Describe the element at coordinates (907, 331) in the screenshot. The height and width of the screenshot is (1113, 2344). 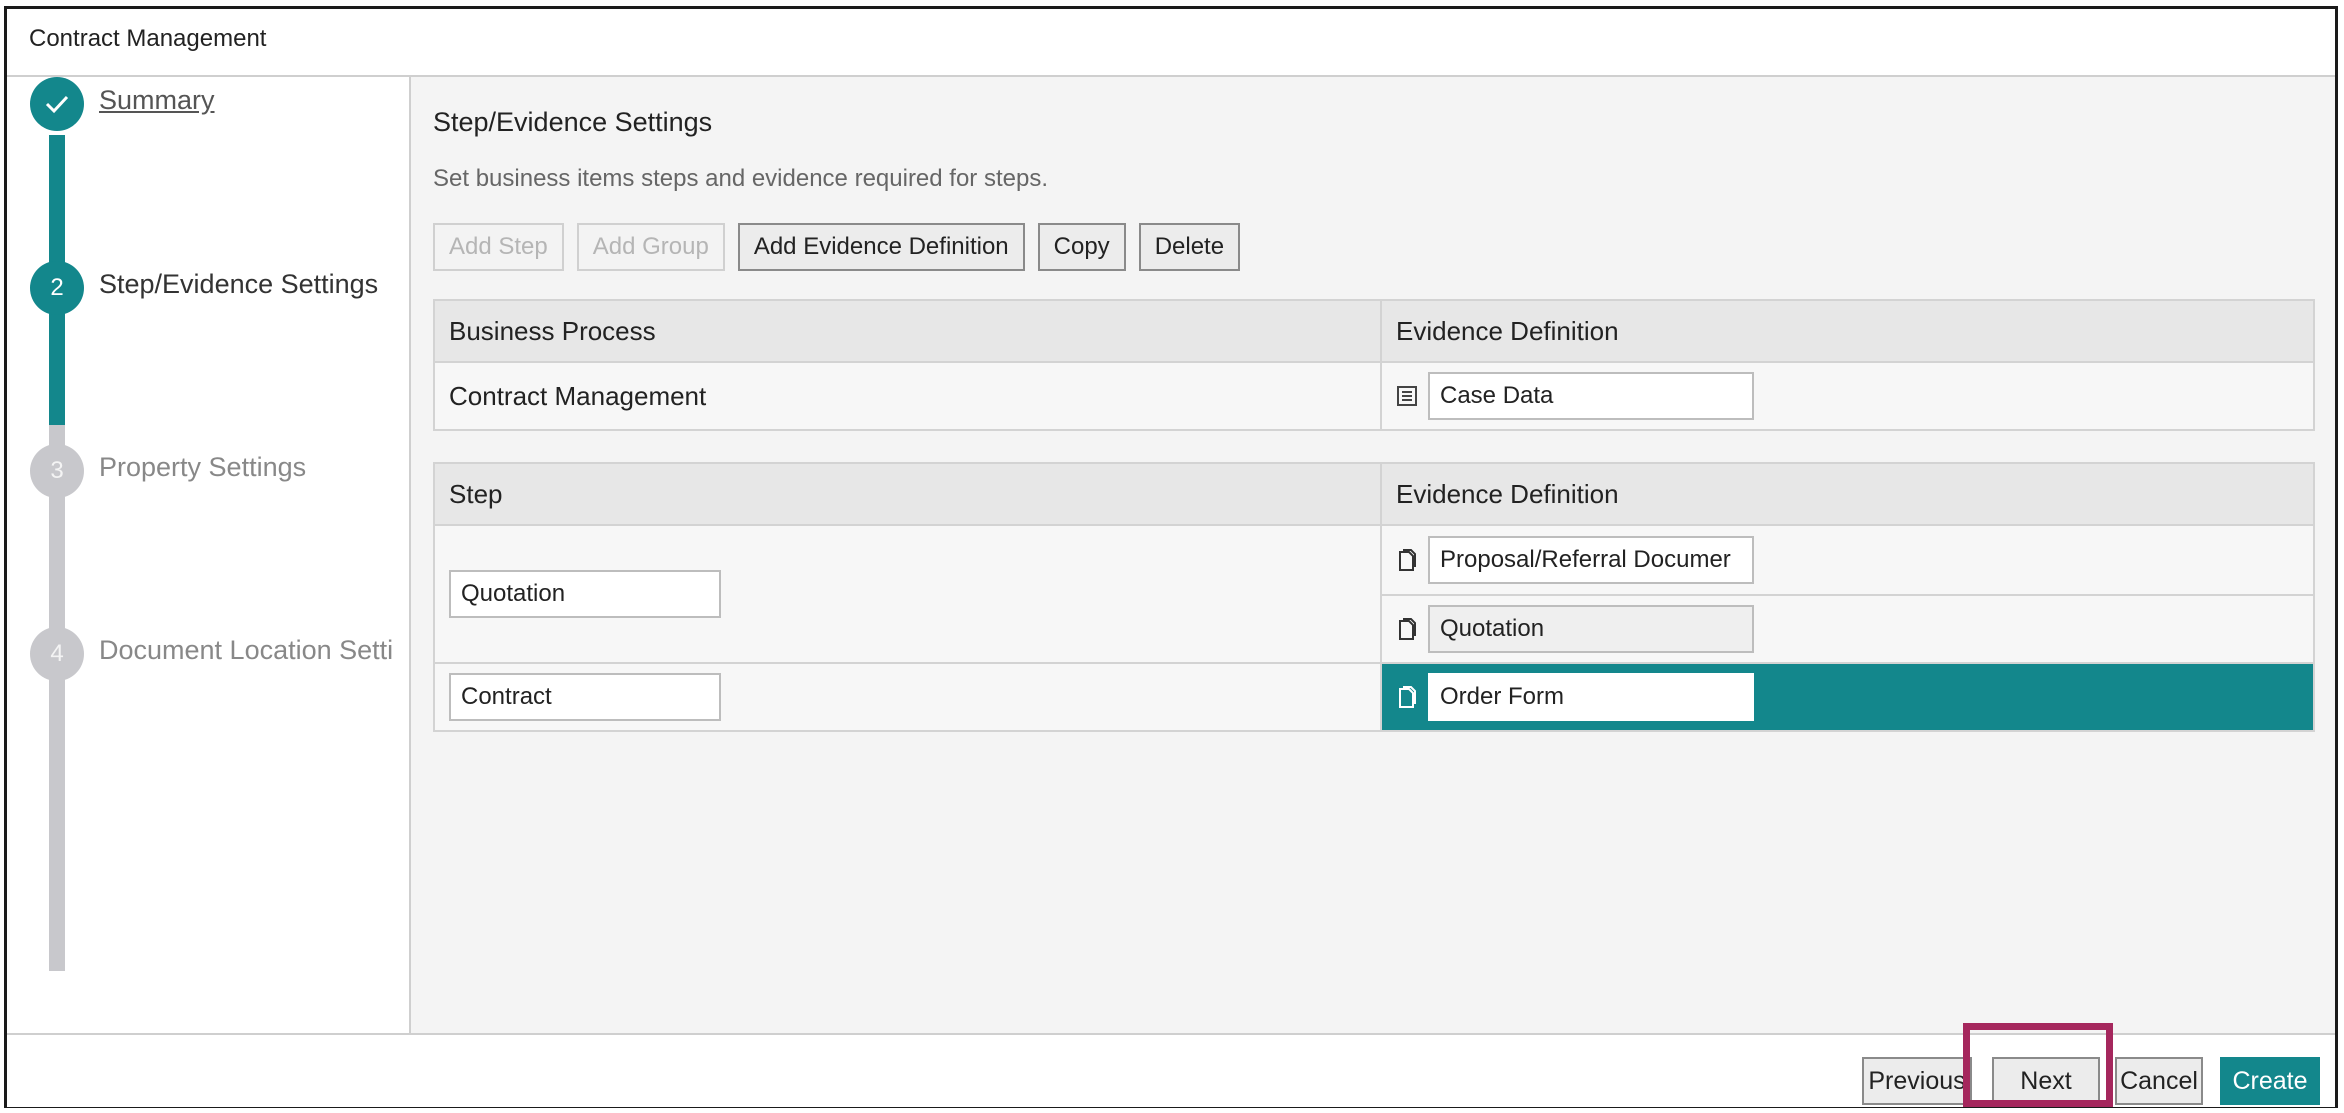
I see `column-header-business-process: Business Process` at that location.